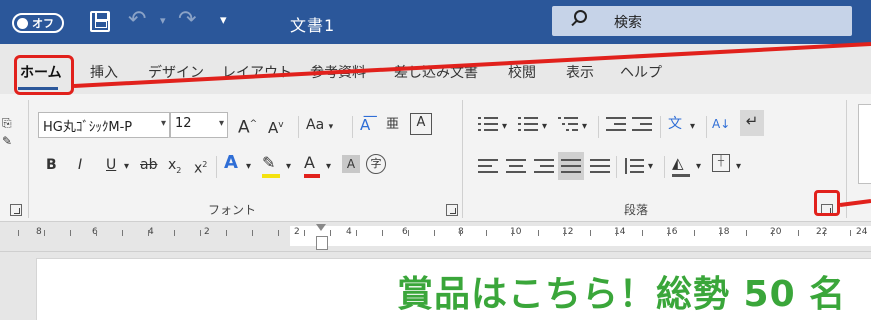  I want to click on undo-icon: ↶, so click(137, 19).